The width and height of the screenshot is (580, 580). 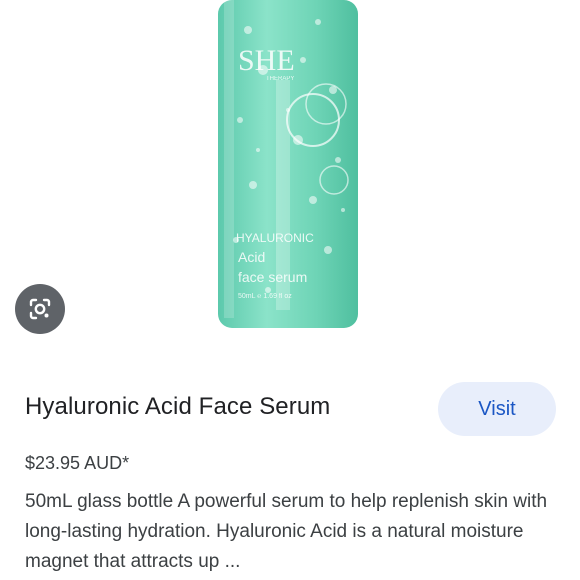 What do you see at coordinates (220, 407) in the screenshot?
I see `product-title: Hyaluronic Acid Face Serum` at bounding box center [220, 407].